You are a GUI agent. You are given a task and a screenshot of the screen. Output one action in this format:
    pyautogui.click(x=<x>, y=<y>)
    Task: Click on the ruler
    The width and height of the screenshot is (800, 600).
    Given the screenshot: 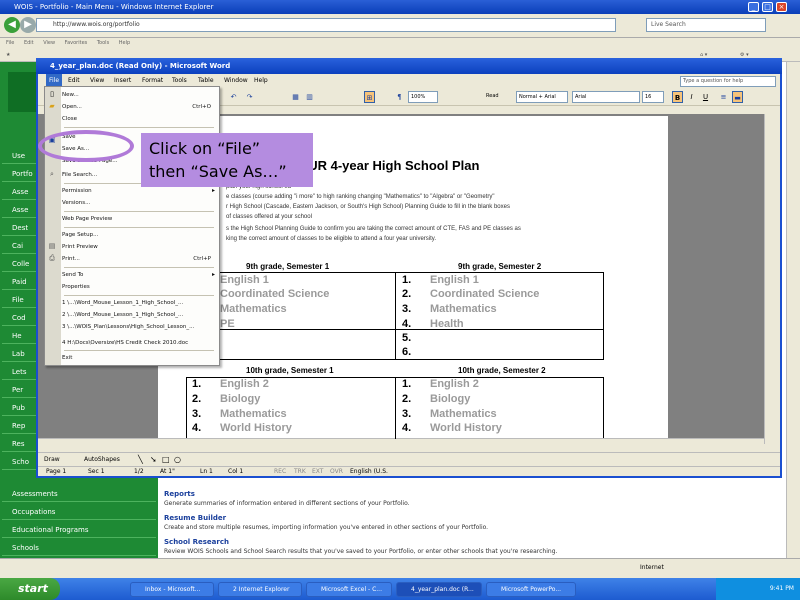 What is the action you would take?
    pyautogui.click(x=460, y=110)
    